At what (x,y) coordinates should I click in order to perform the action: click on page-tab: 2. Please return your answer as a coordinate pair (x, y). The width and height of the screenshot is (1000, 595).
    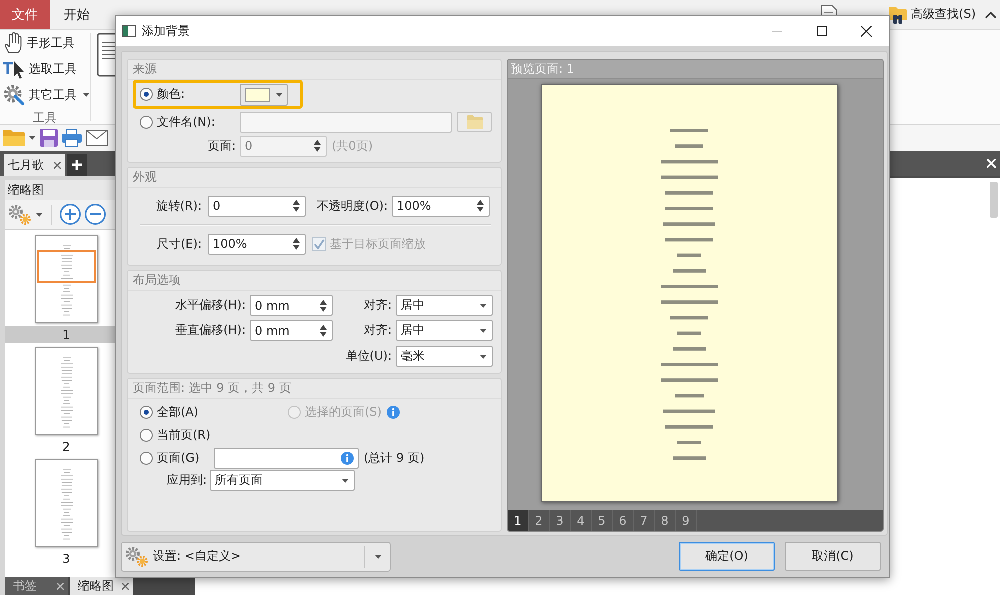
    Looking at the image, I should click on (539, 520).